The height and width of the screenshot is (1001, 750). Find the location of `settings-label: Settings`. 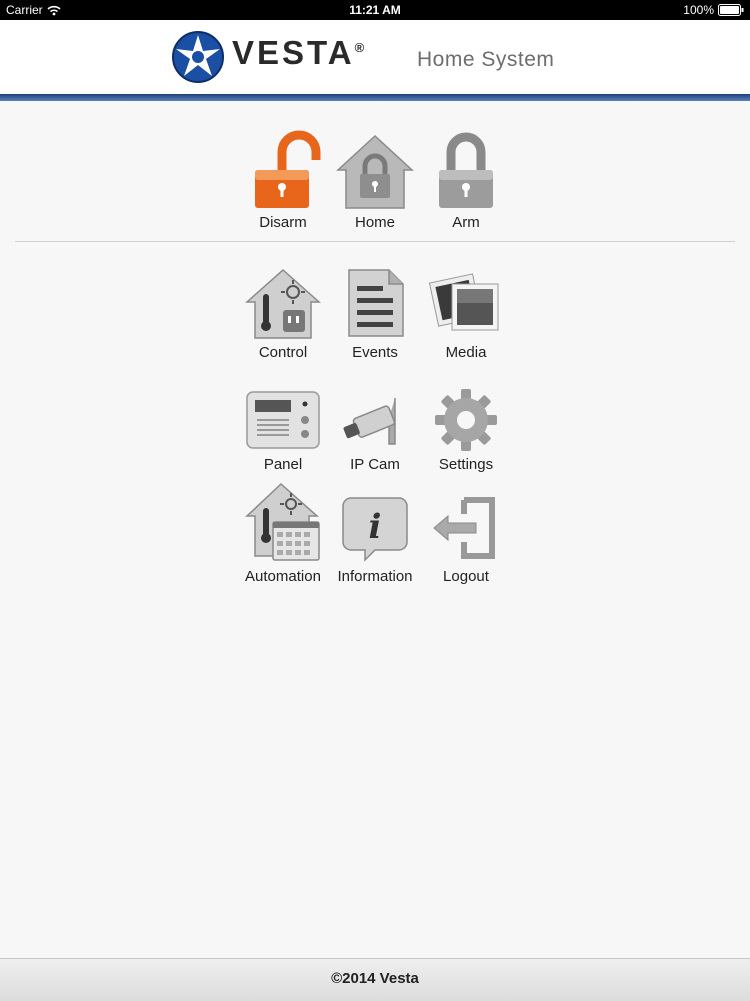

settings-label: Settings is located at coordinates (466, 464).